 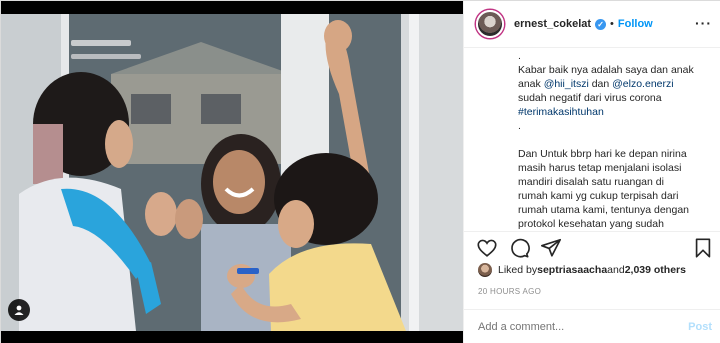 I want to click on heart-icon, so click(x=487, y=248).